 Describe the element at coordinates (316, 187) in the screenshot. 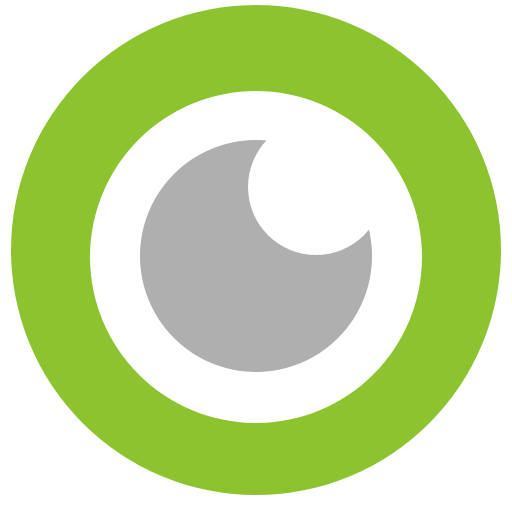

I see `highlight-notch` at that location.